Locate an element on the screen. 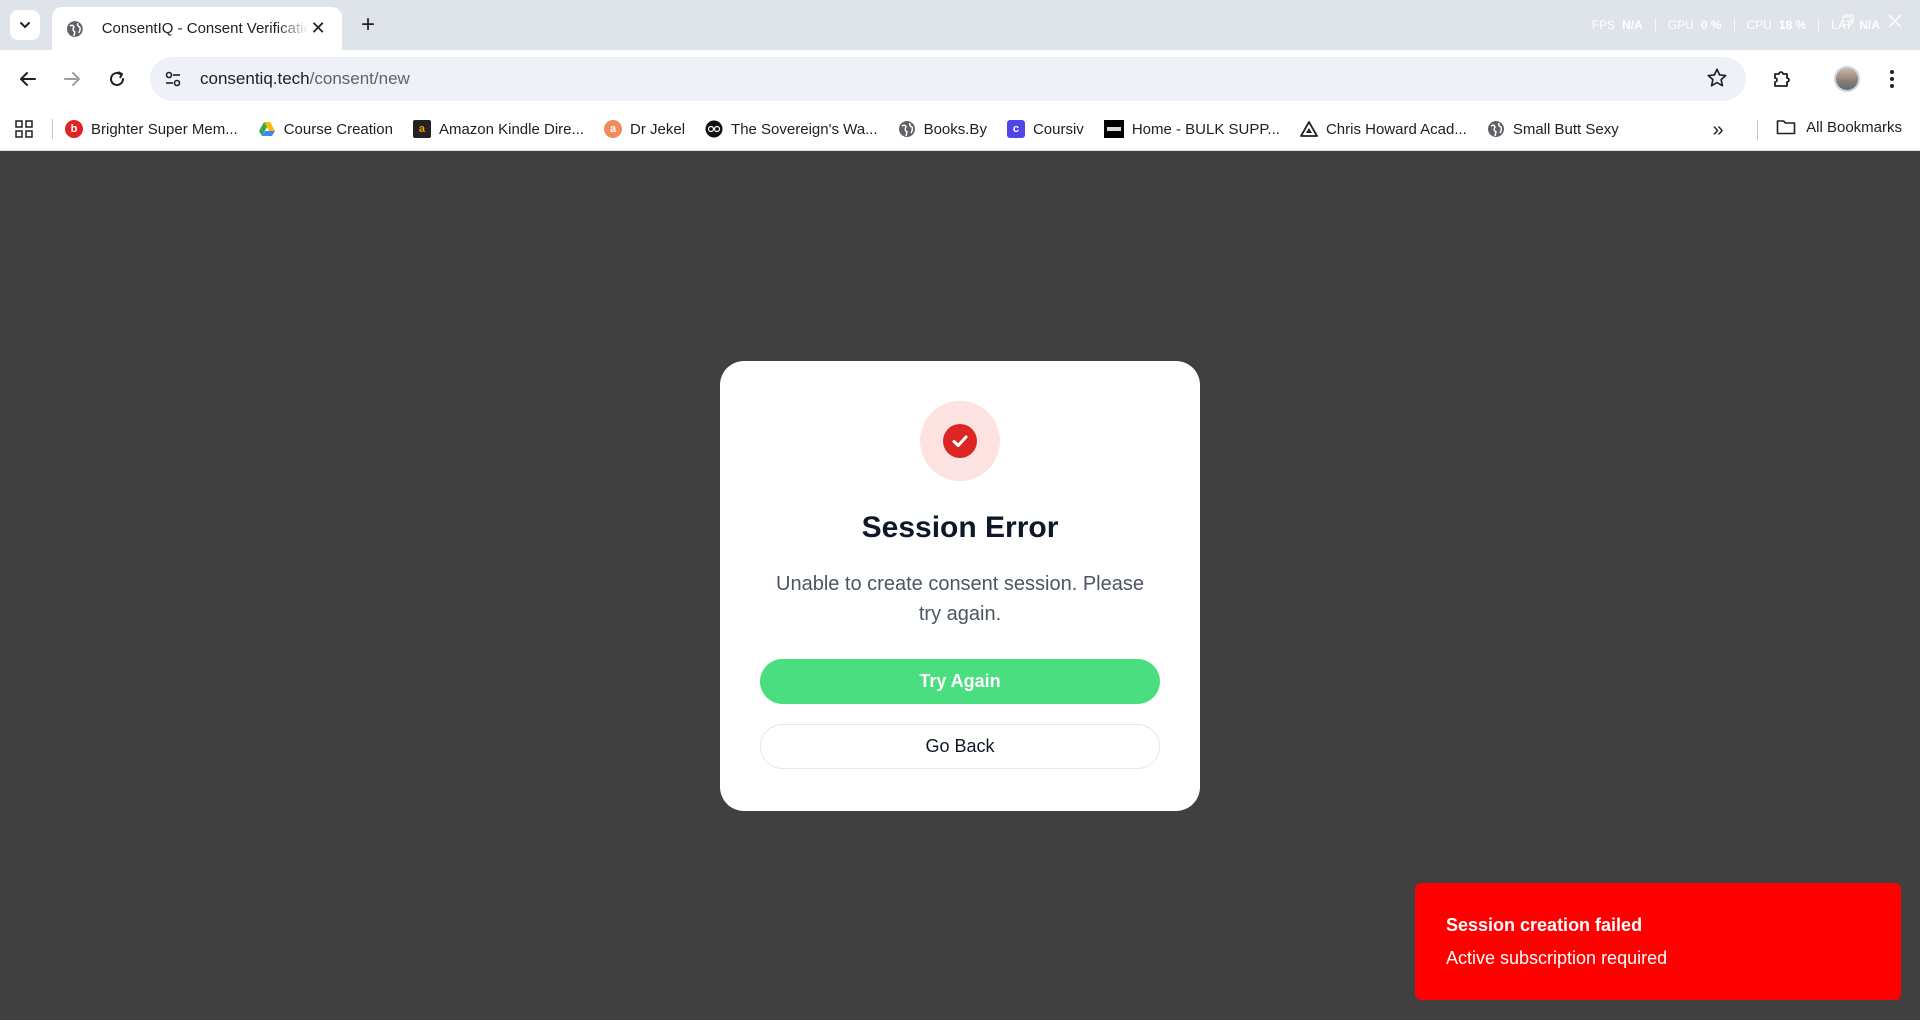 The width and height of the screenshot is (1920, 1020). arrow-left-icon is located at coordinates (28, 79).